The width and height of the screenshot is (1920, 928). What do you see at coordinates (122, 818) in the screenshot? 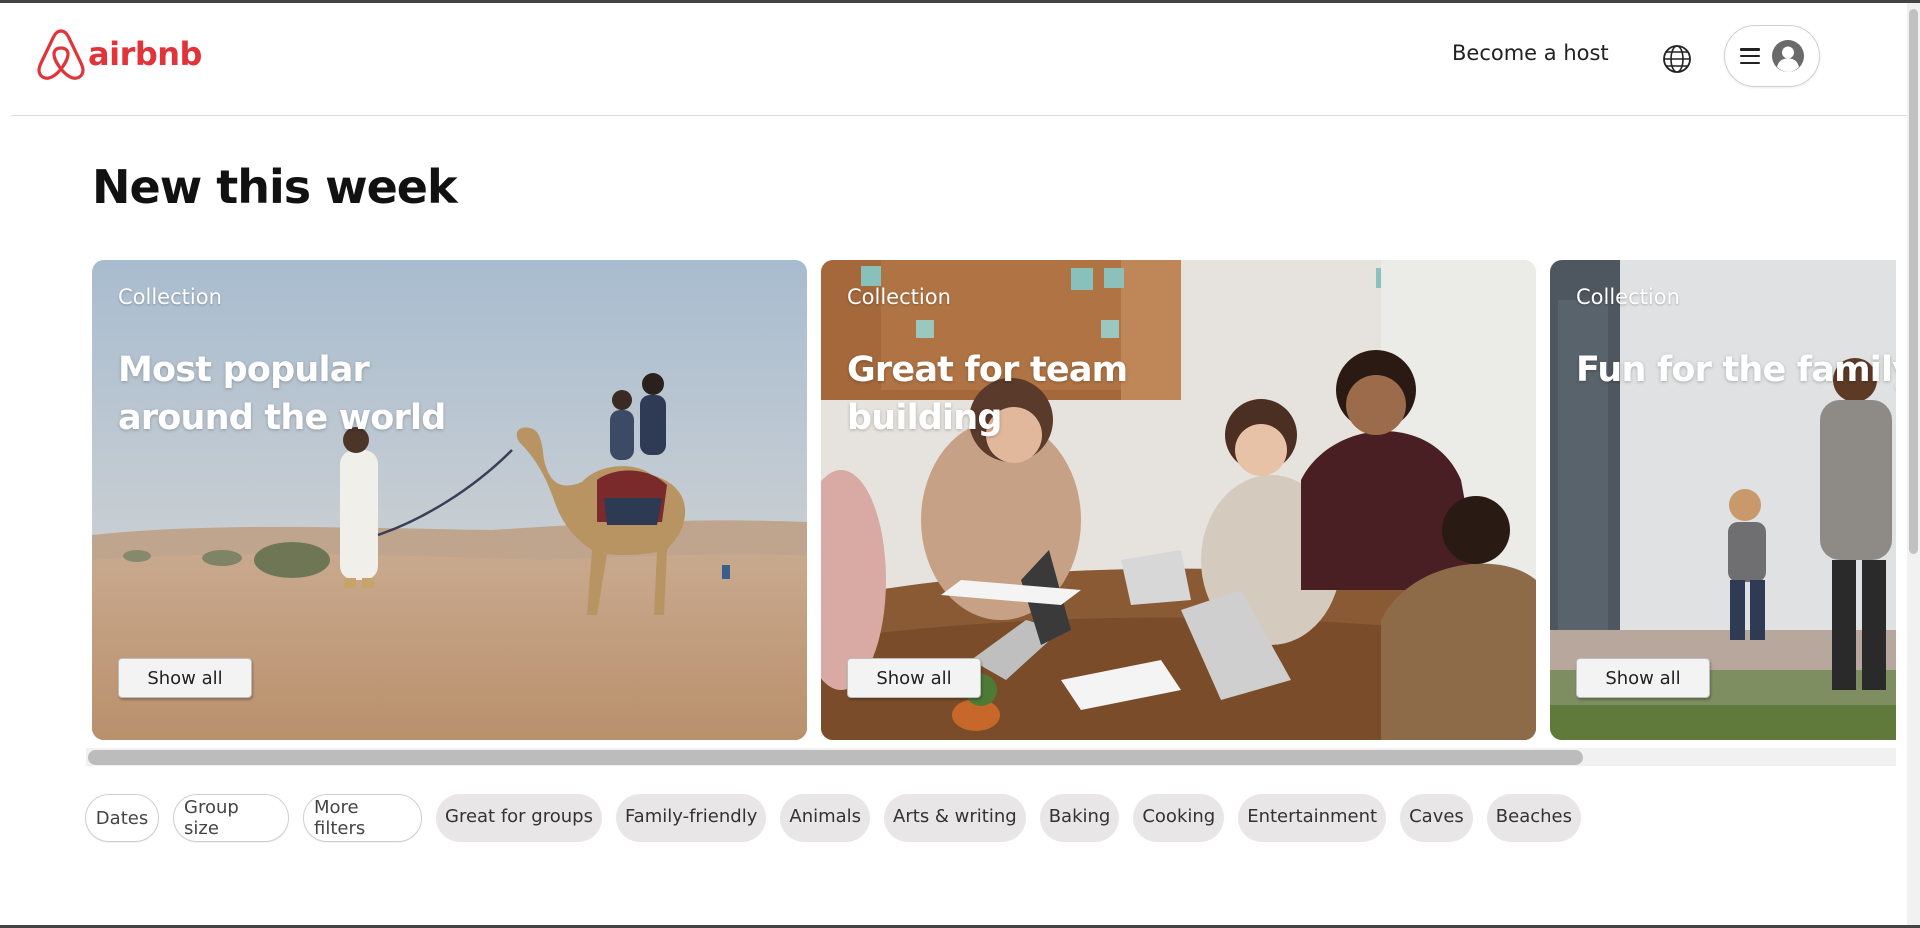
I see `filter-dates: Dates` at bounding box center [122, 818].